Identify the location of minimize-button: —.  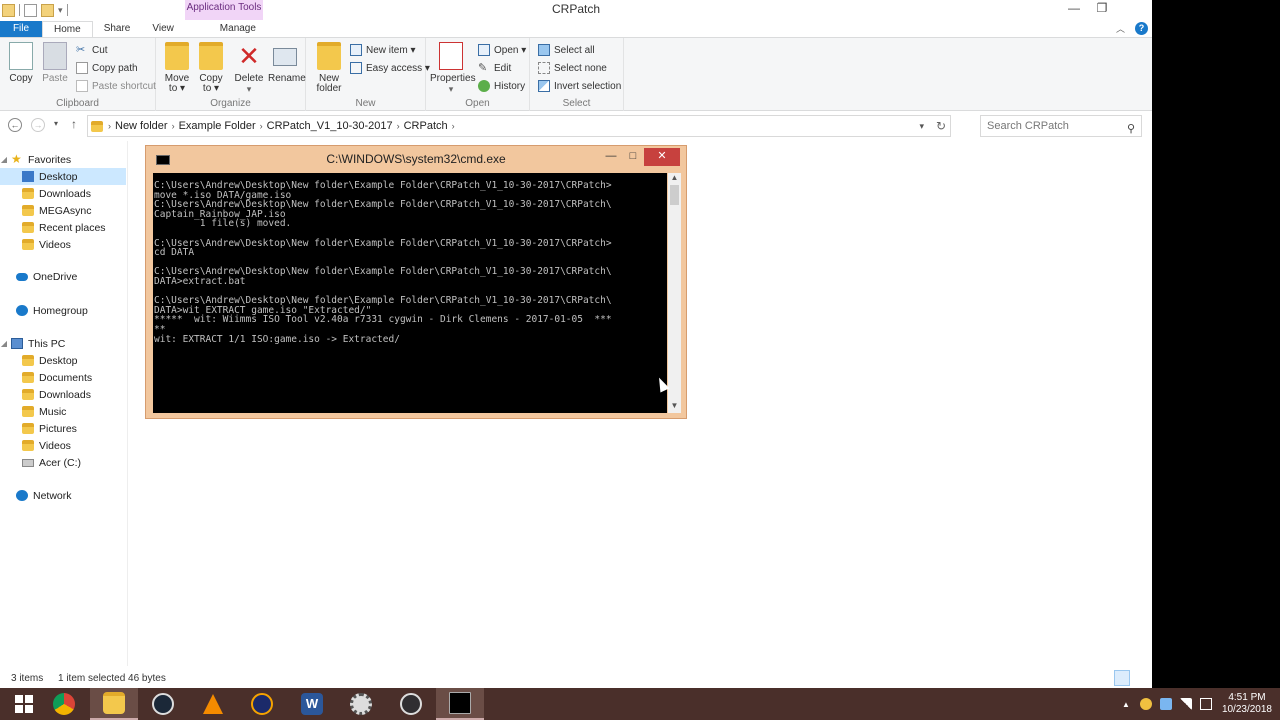
(1074, 9).